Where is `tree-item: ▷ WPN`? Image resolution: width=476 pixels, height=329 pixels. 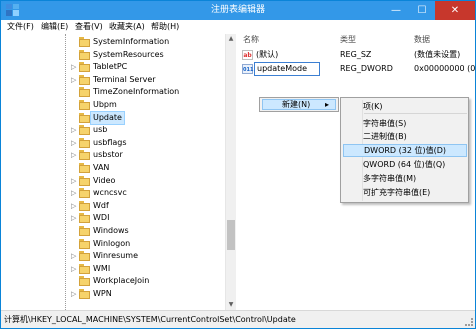 tree-item: ▷ WPN is located at coordinates (113, 294).